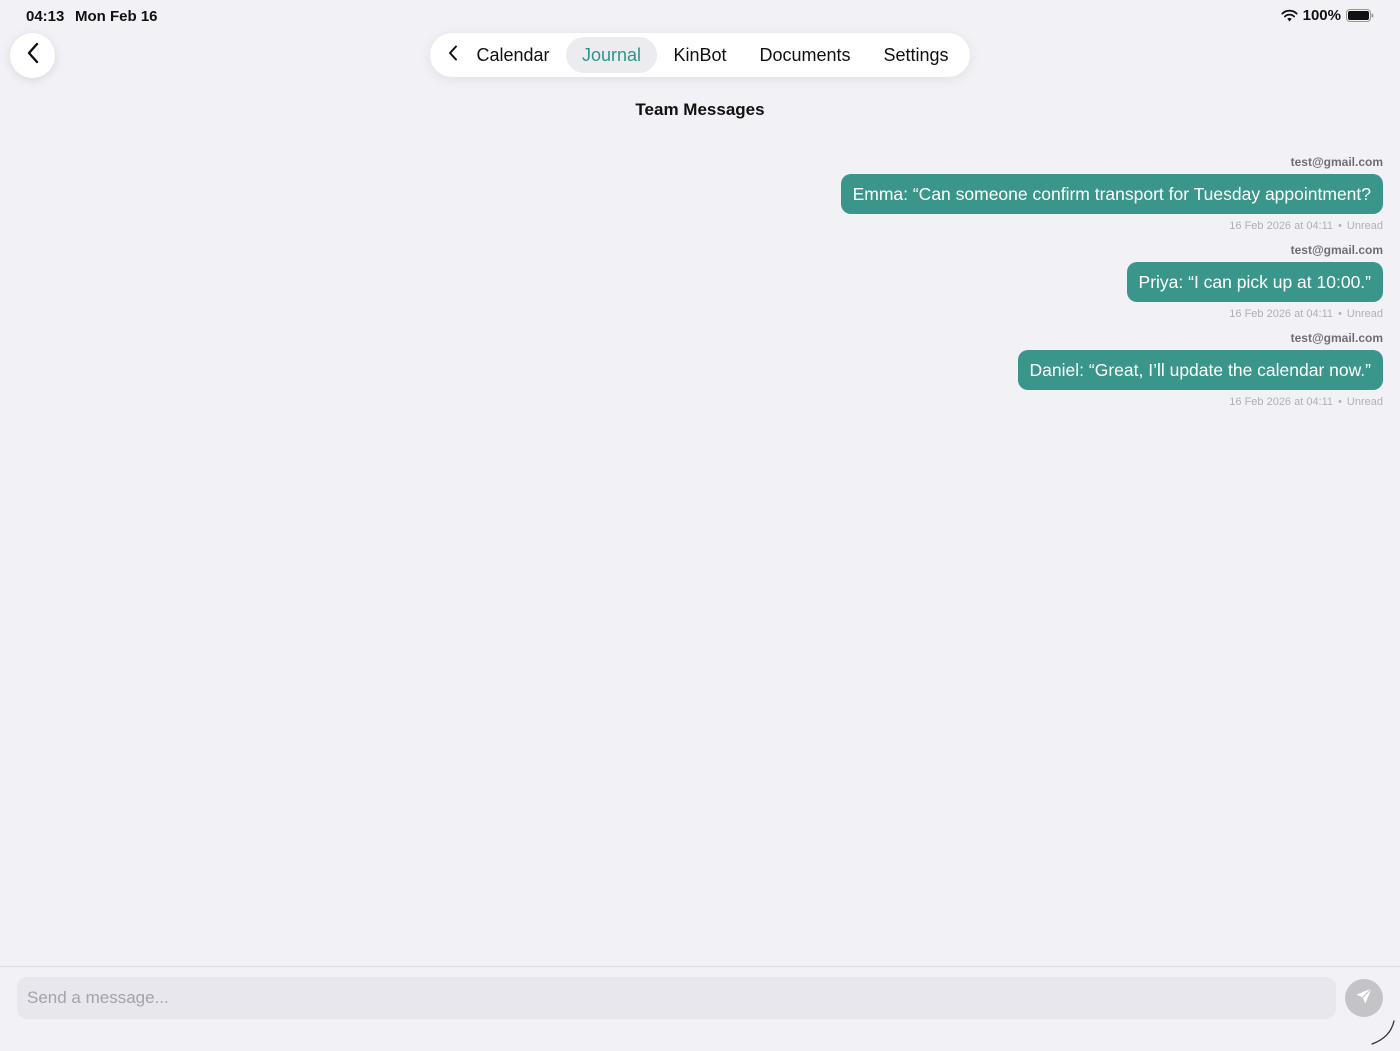 The width and height of the screenshot is (1400, 1051). I want to click on tab-journal: Journal, so click(611, 55).